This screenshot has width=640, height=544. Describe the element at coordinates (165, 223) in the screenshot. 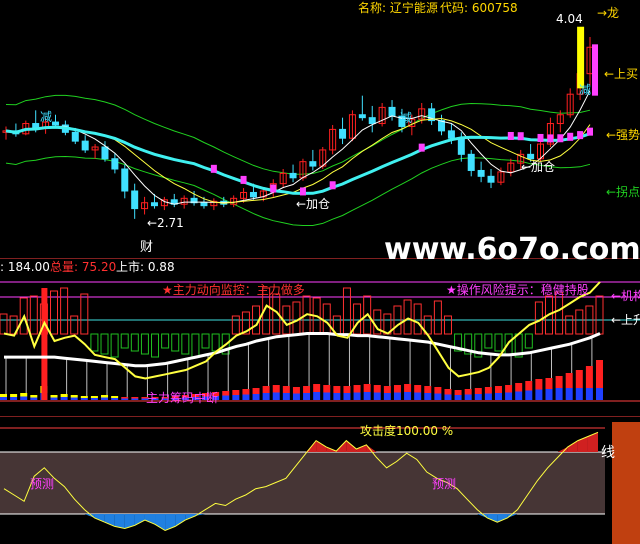

I see `low-price-label: ←2.71` at that location.